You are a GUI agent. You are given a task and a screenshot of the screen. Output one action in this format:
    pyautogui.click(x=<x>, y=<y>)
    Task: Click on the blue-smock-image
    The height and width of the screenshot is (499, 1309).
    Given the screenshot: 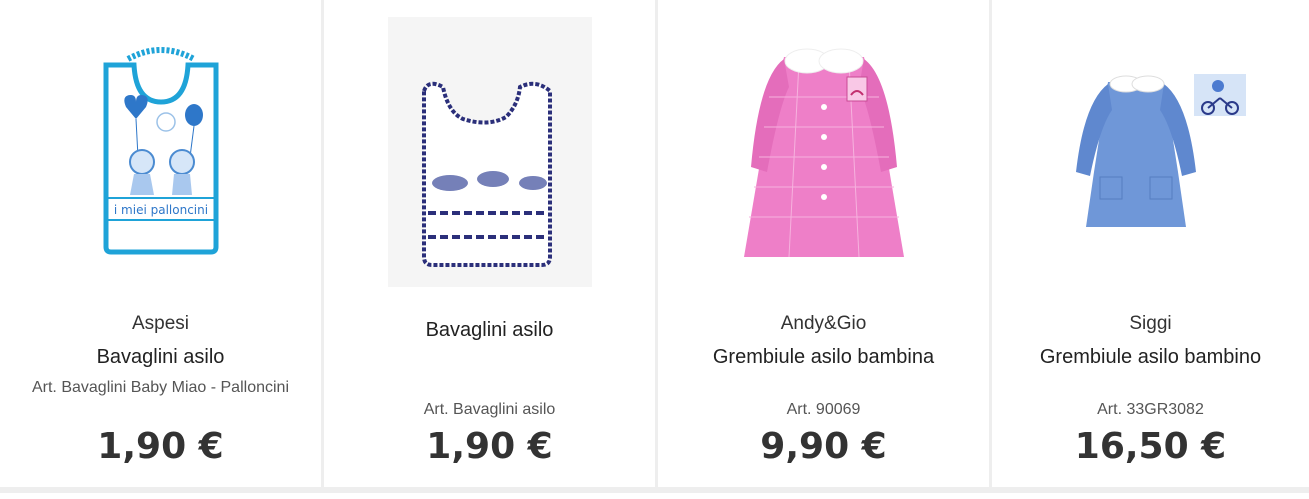 What is the action you would take?
    pyautogui.click(x=1150, y=152)
    